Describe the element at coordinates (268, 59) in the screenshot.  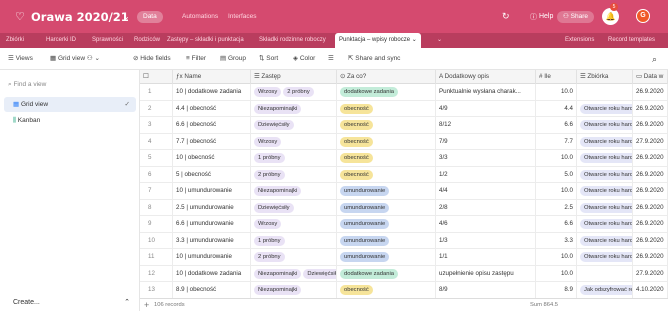
I see `sort-button: ⇅ Sort` at that location.